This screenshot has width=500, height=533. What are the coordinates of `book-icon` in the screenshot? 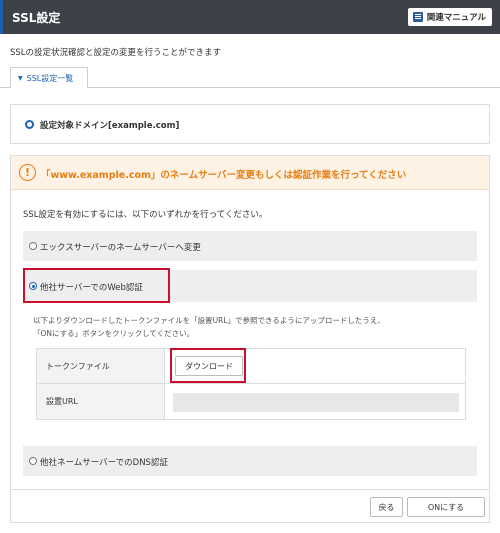 It's located at (417, 17).